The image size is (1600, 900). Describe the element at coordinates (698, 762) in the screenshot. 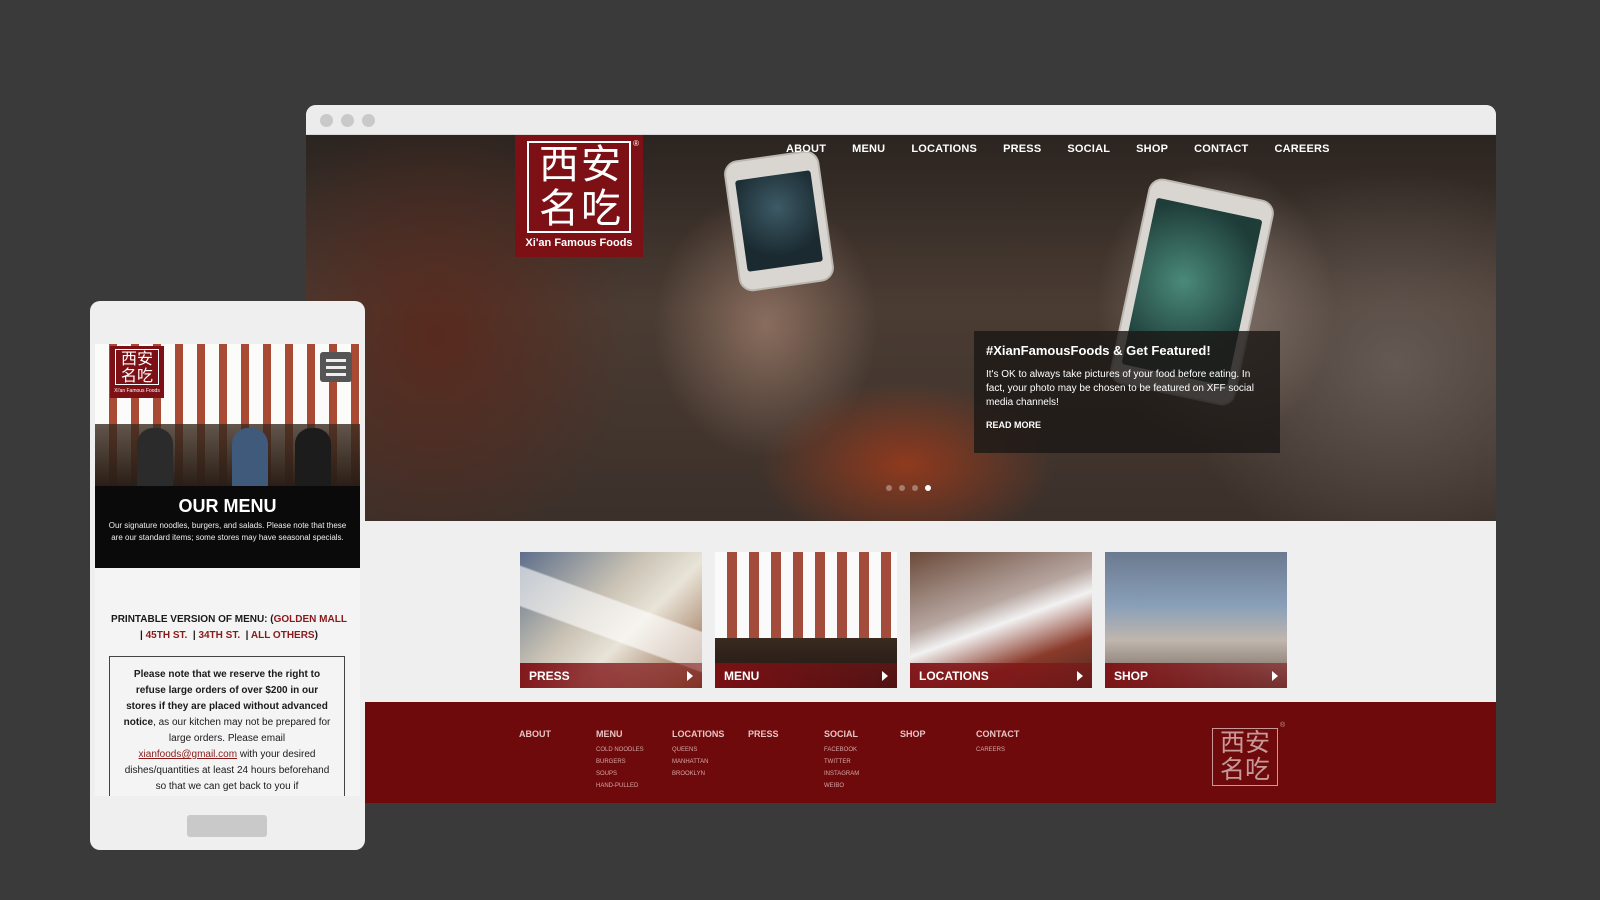

I see `footer-link: MANHATTAN` at that location.